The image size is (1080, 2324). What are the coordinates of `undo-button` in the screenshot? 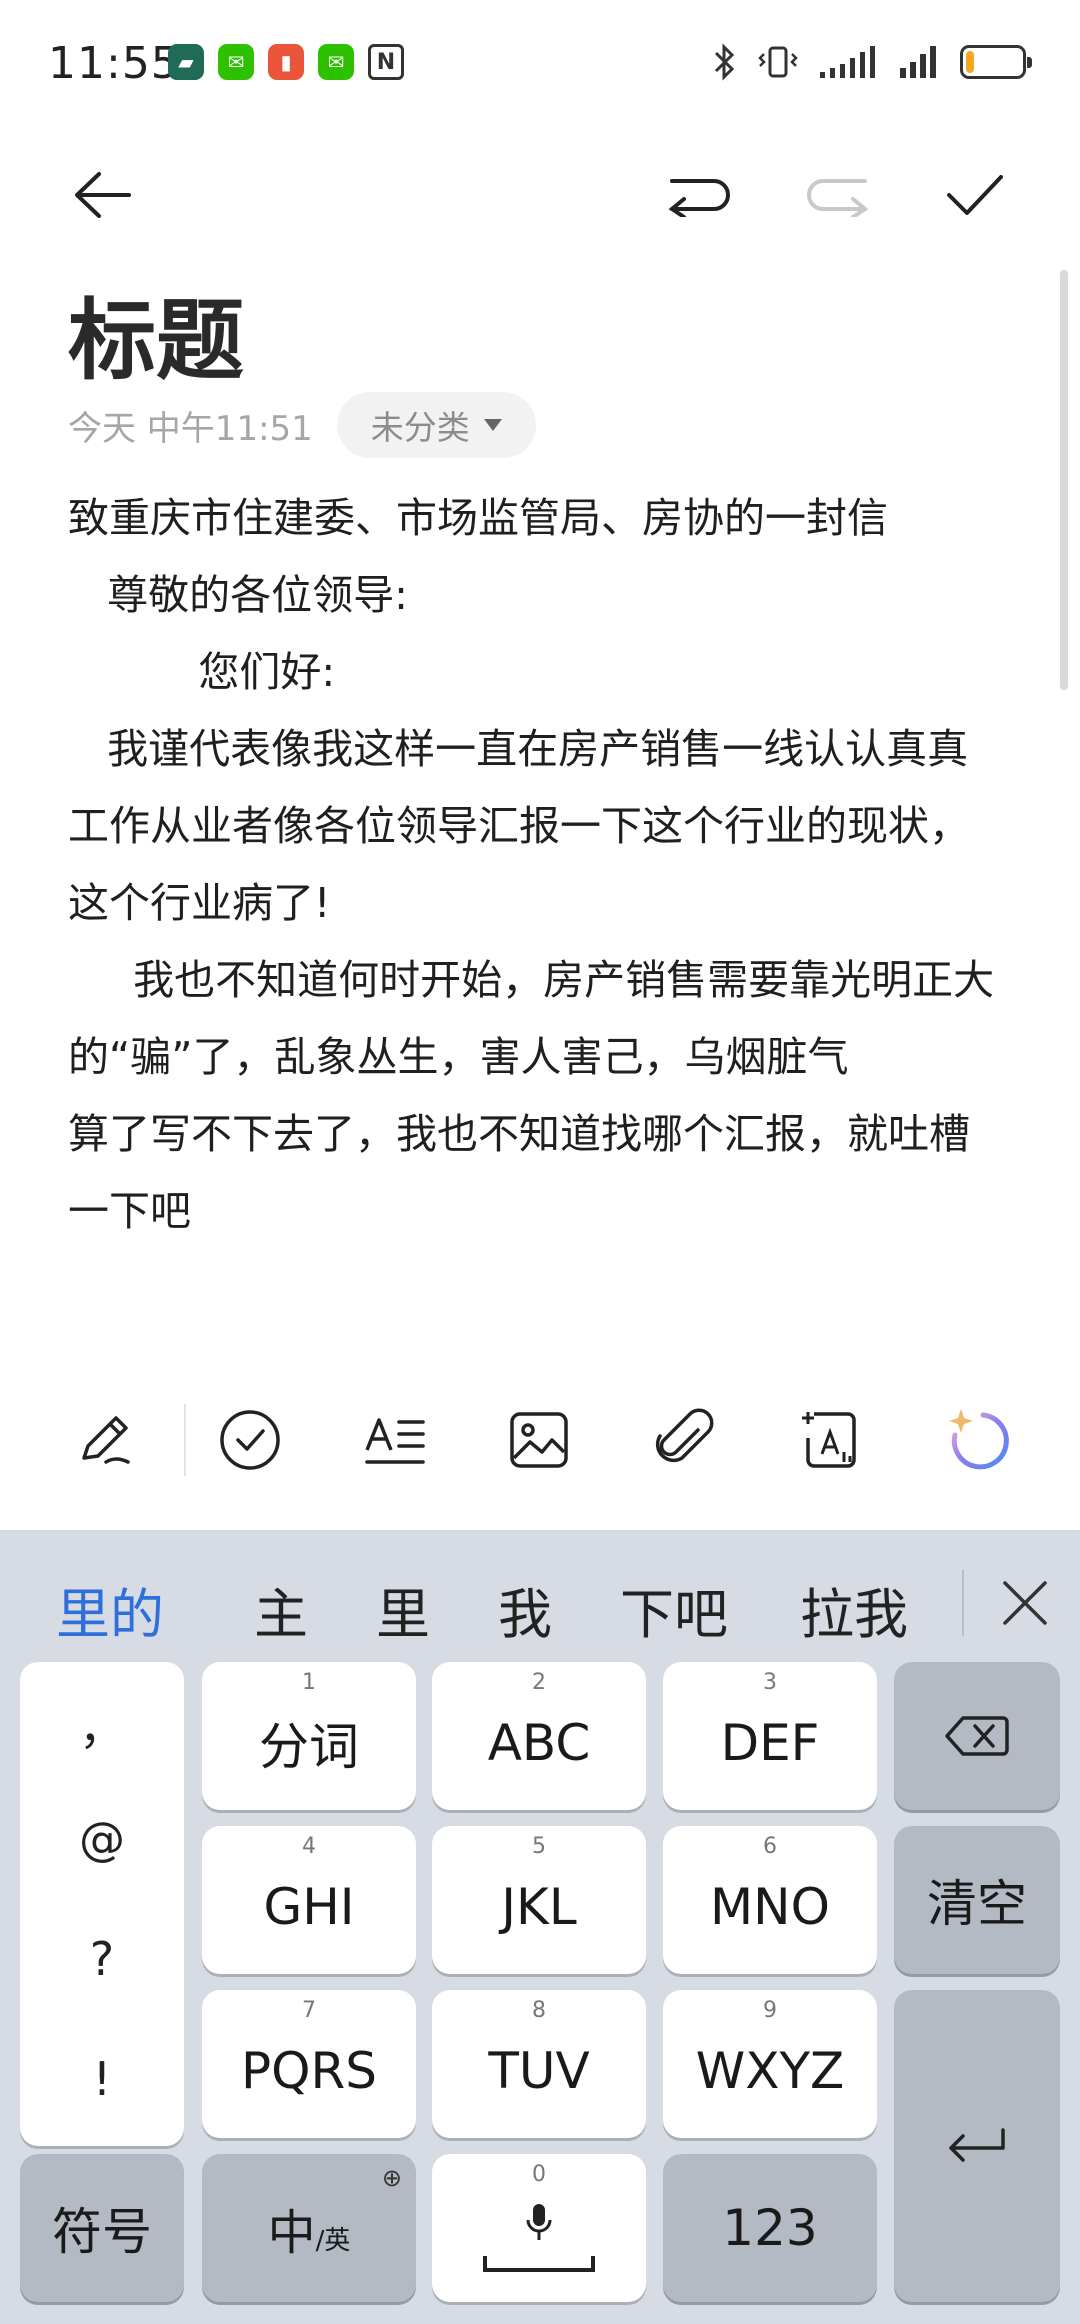 It's located at (700, 195).